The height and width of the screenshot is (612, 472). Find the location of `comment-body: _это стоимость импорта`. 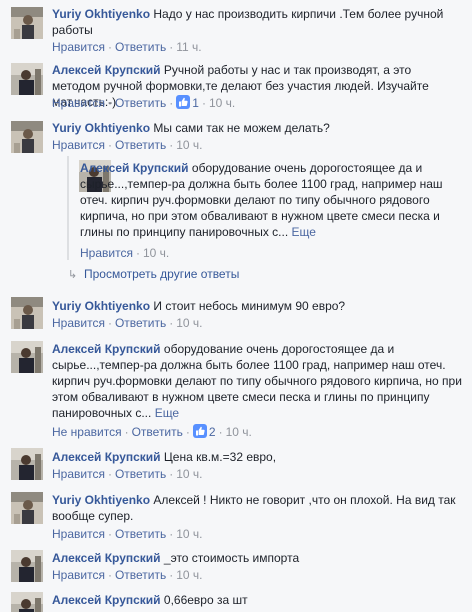

comment-body: _это стоимость импорта is located at coordinates (231, 558).